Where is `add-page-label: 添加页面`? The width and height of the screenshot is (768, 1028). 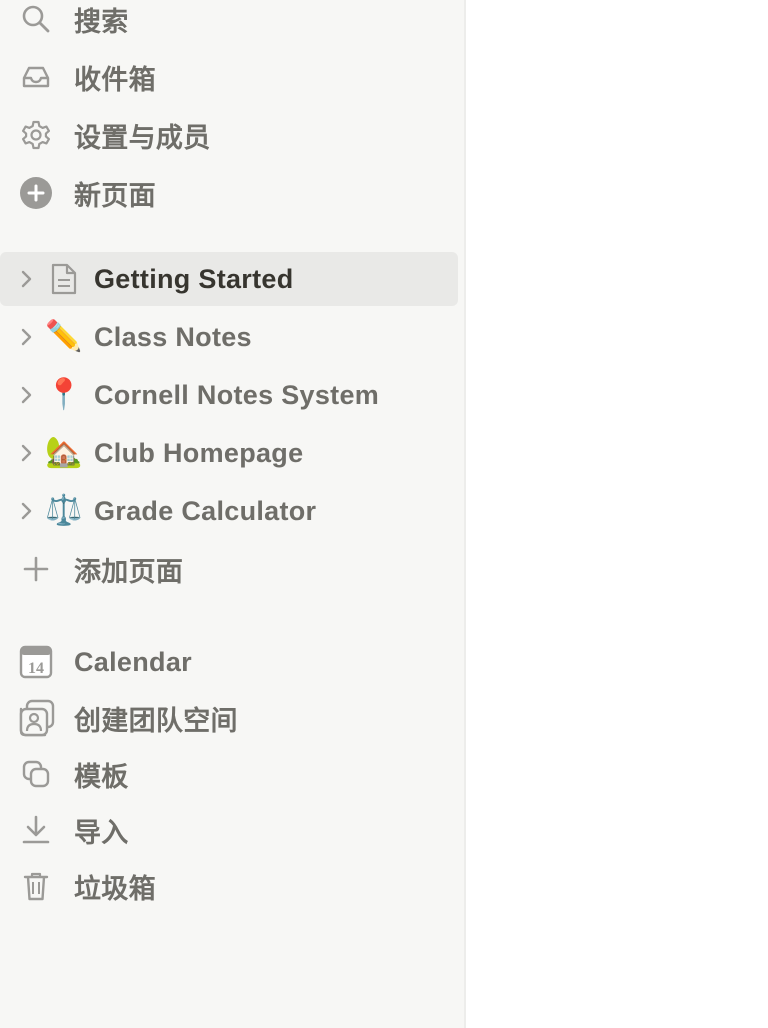
add-page-label: 添加页面 is located at coordinates (129, 571).